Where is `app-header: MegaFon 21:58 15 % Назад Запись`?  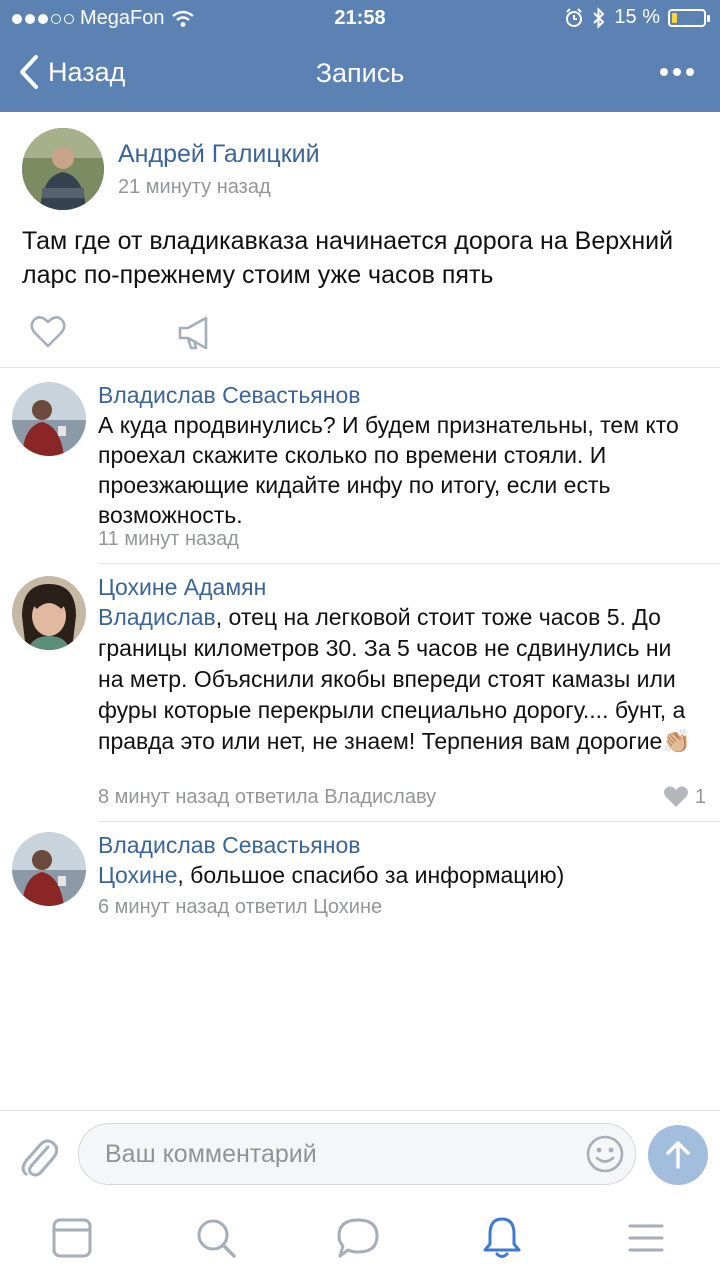 app-header: MegaFon 21:58 15 % Назад Запись is located at coordinates (360, 56).